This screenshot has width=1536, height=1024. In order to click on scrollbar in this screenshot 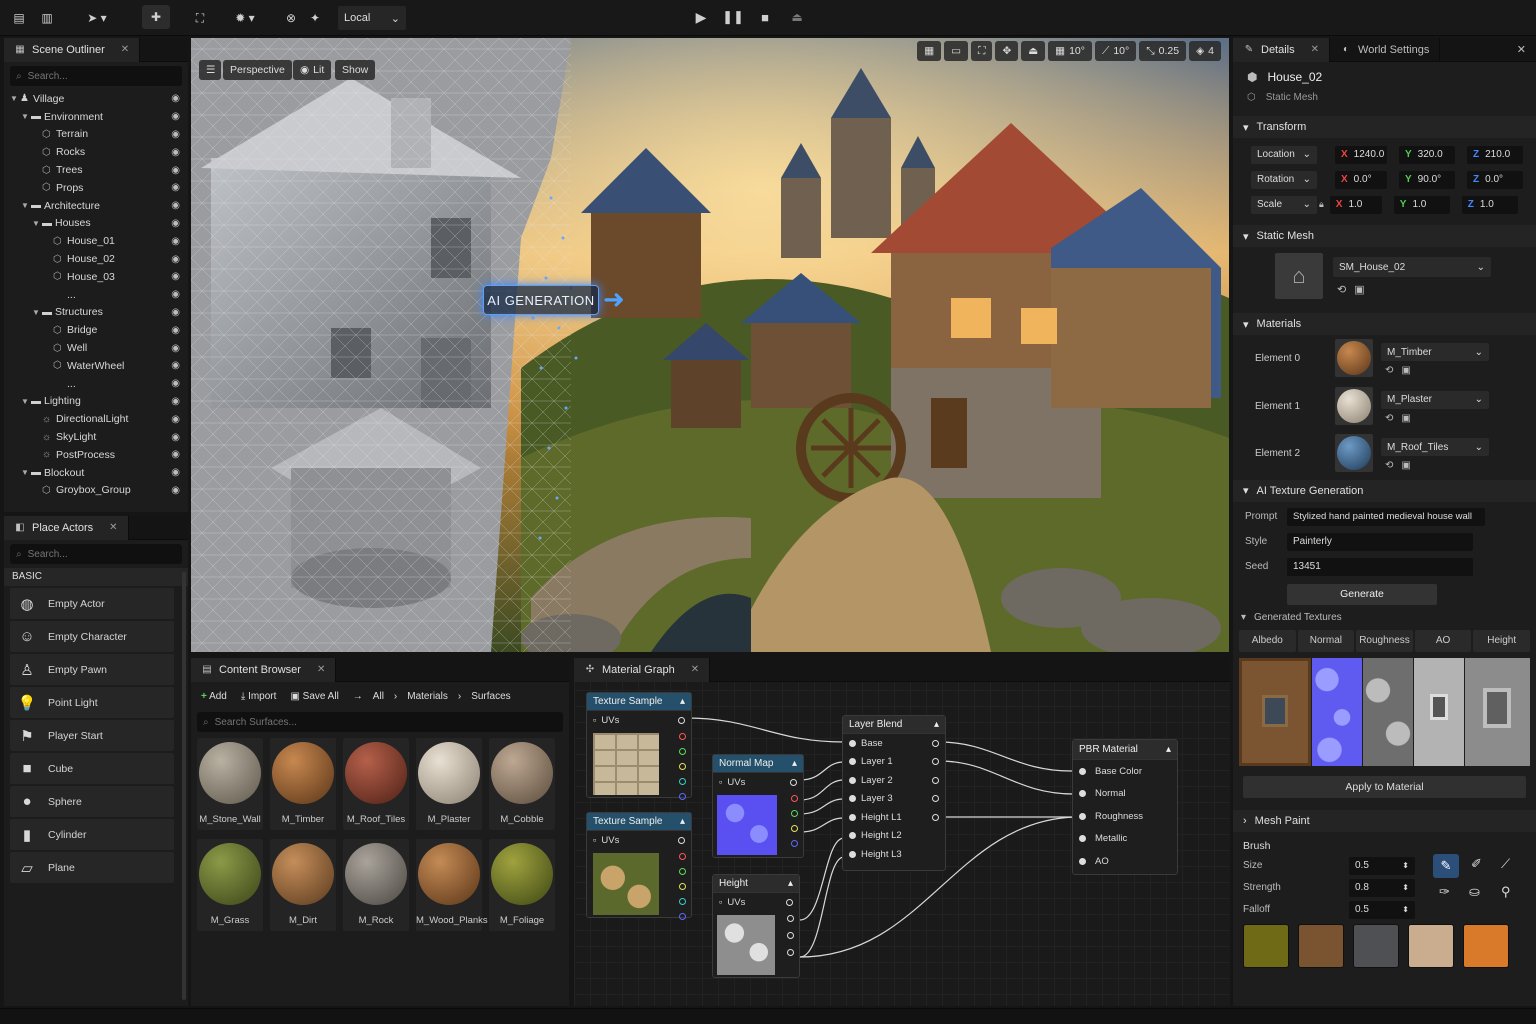, I will do `click(184, 786)`.